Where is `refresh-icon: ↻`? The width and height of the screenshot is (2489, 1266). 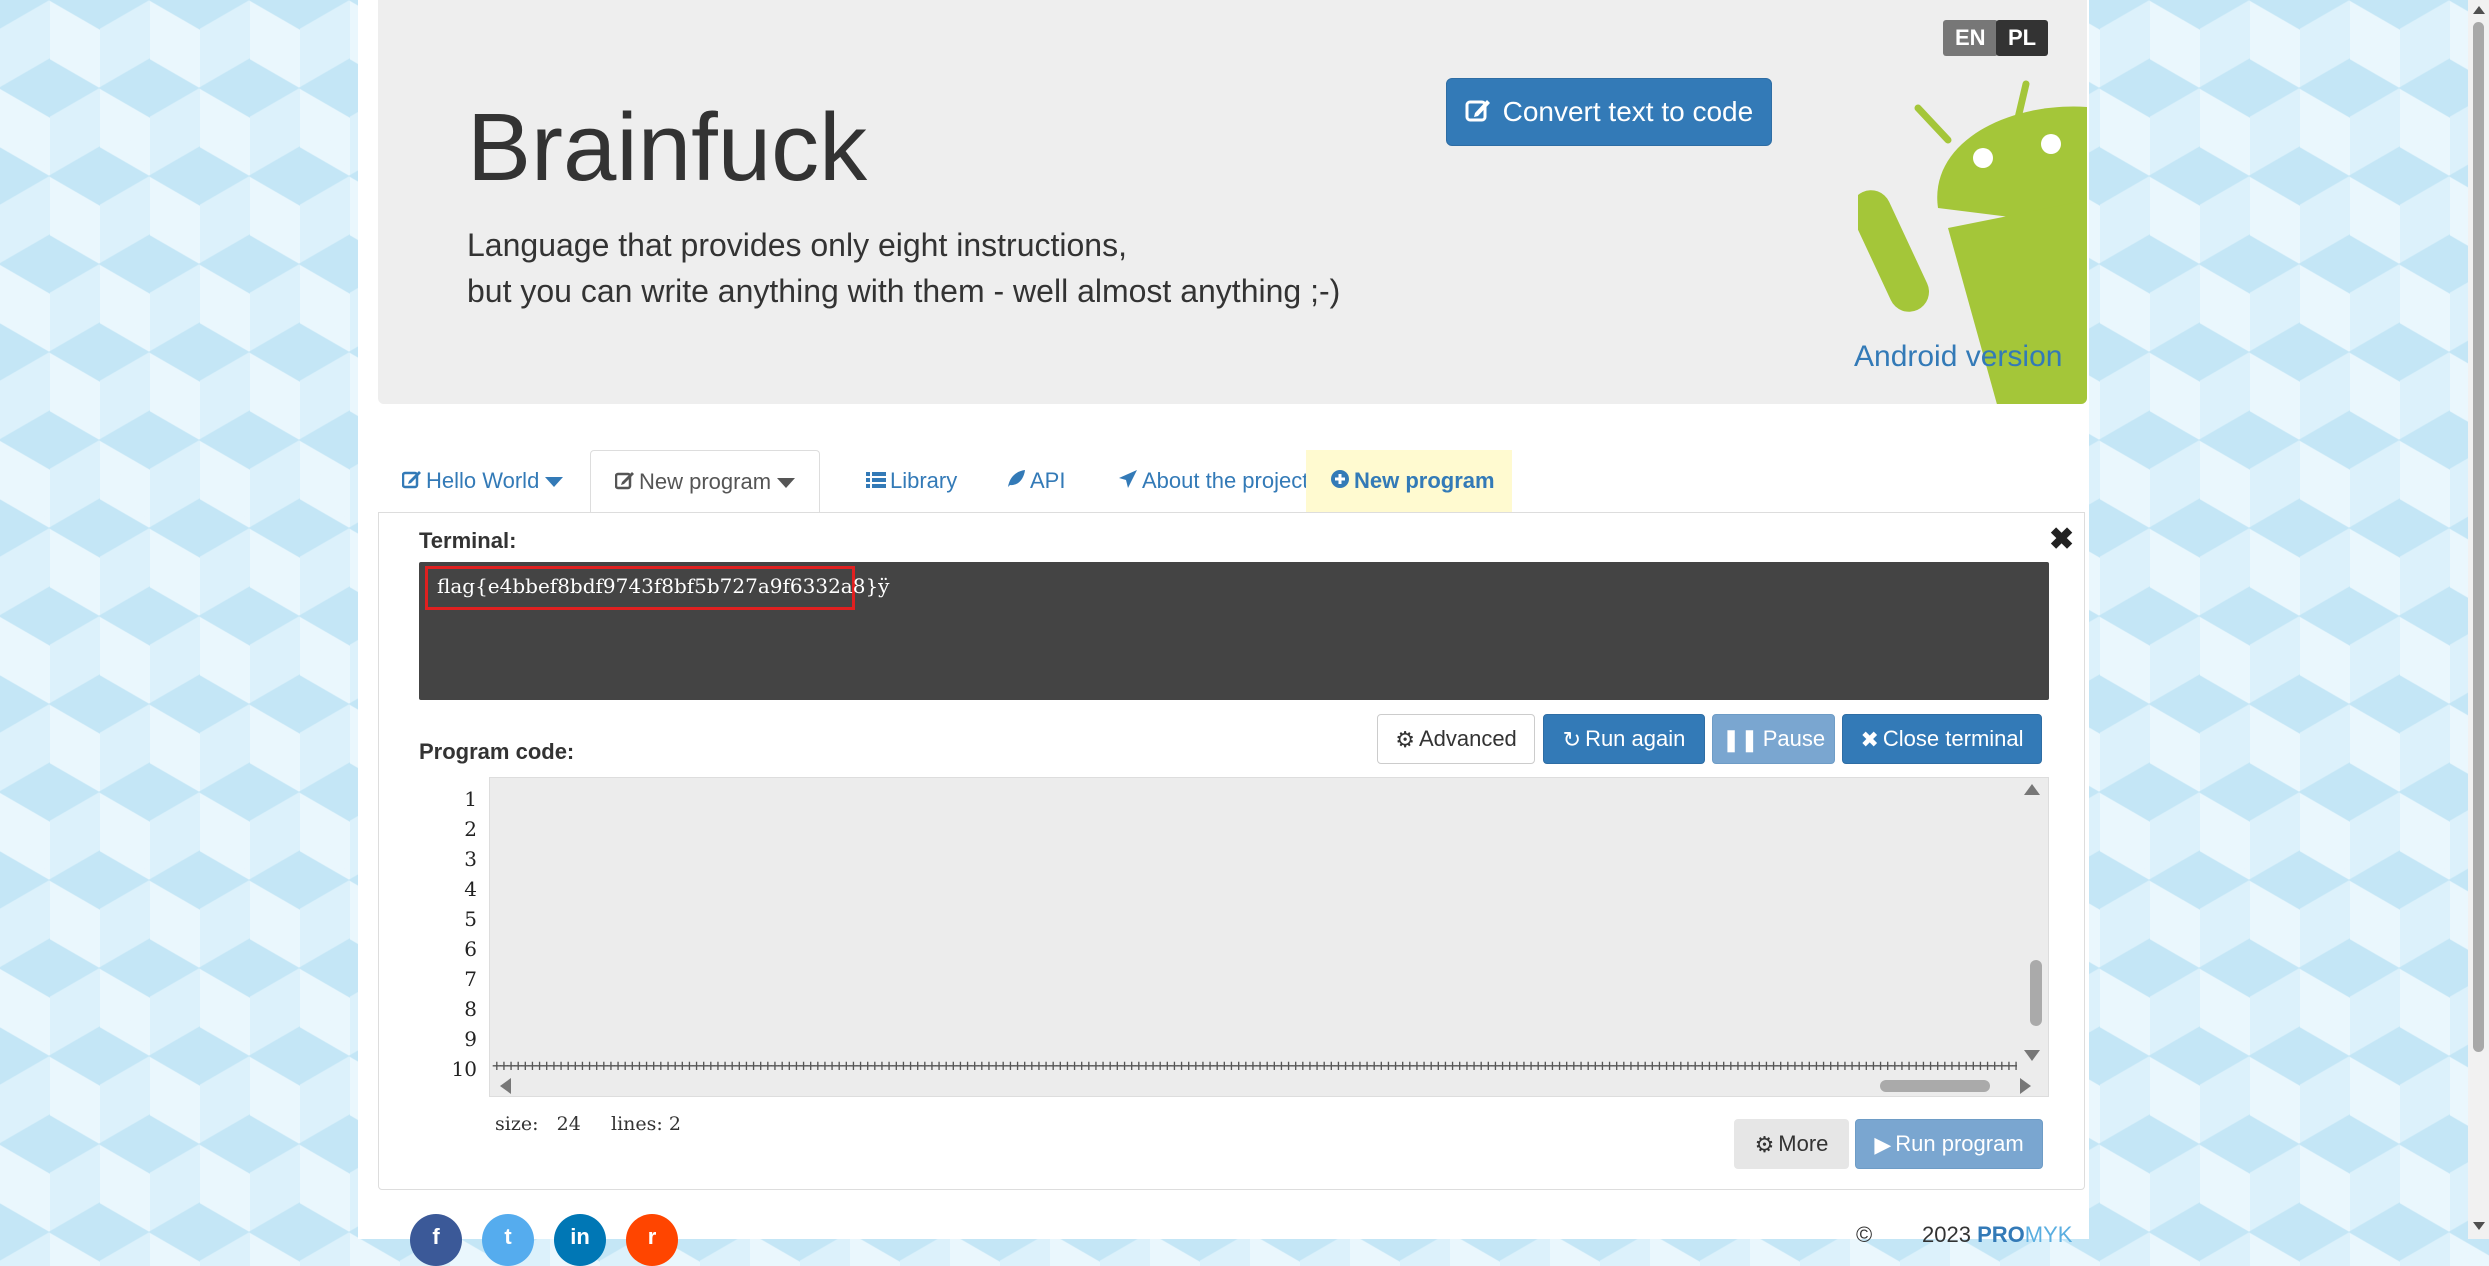
refresh-icon: ↻ is located at coordinates (1572, 740).